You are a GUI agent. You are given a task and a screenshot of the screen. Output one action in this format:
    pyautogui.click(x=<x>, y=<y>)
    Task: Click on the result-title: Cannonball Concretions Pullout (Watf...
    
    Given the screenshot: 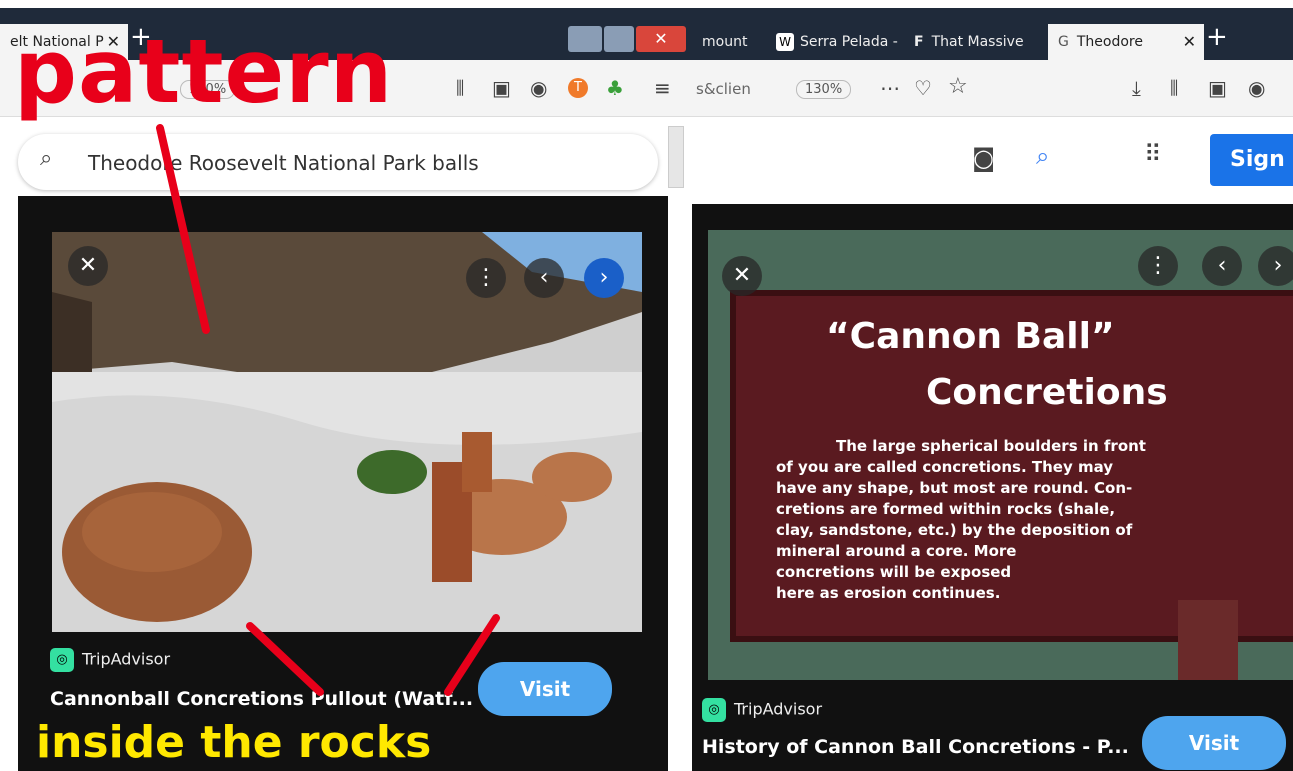 What is the action you would take?
    pyautogui.click(x=261, y=699)
    